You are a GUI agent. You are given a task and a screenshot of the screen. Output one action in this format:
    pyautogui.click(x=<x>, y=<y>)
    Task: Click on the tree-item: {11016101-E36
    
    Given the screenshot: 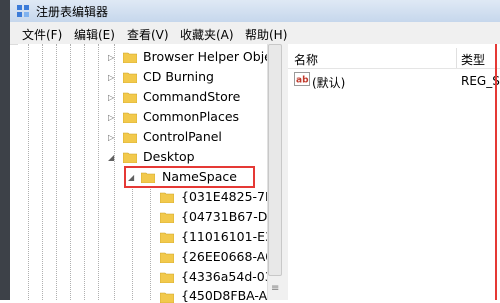 What is the action you would take?
    pyautogui.click(x=231, y=236)
    